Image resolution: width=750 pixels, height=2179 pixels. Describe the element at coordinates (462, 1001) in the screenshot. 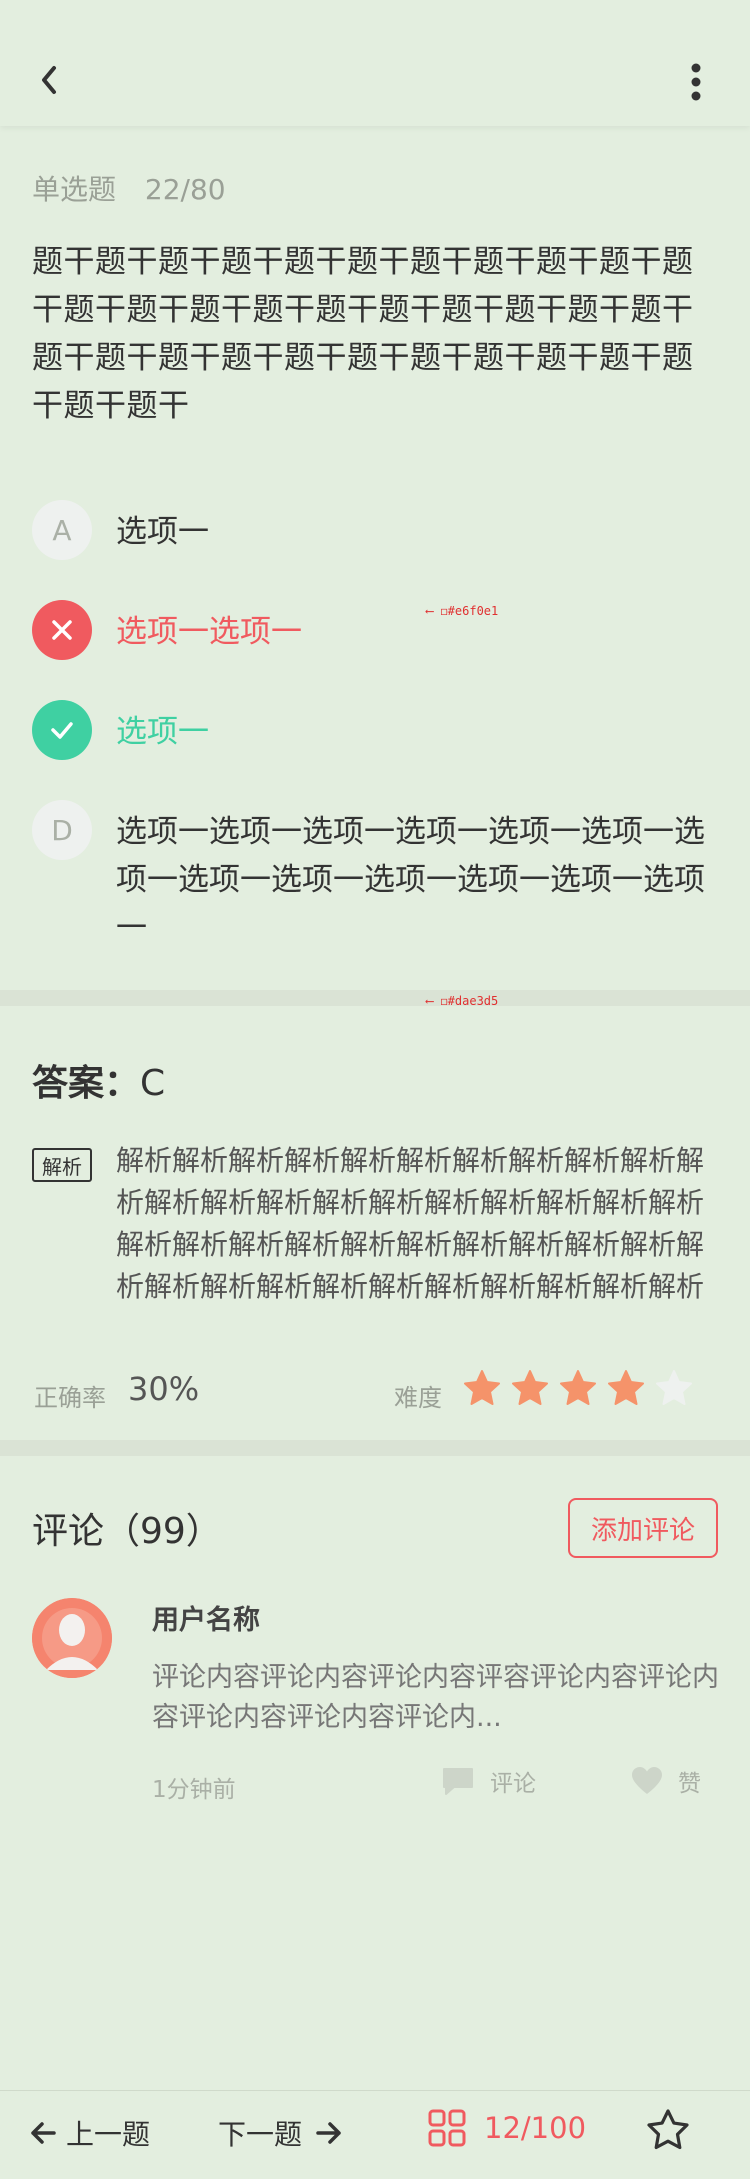

I see `annotation-divider: ⟵ ◻#dae3d5` at that location.